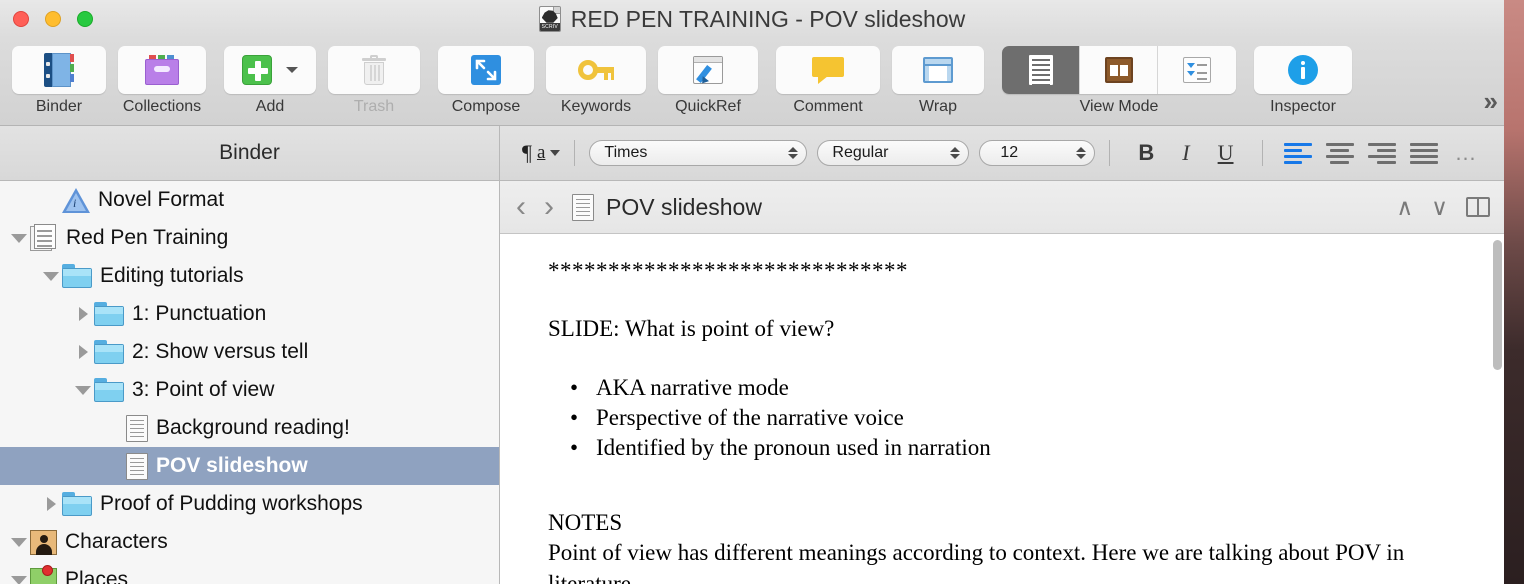  Describe the element at coordinates (1339, 153) in the screenshot. I see `align-center-button` at that location.